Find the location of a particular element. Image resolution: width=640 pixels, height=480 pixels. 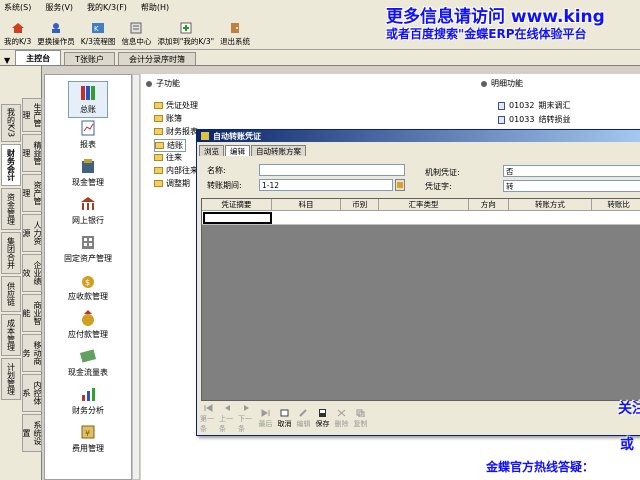

col-direction: 方向 is located at coordinates (488, 205).